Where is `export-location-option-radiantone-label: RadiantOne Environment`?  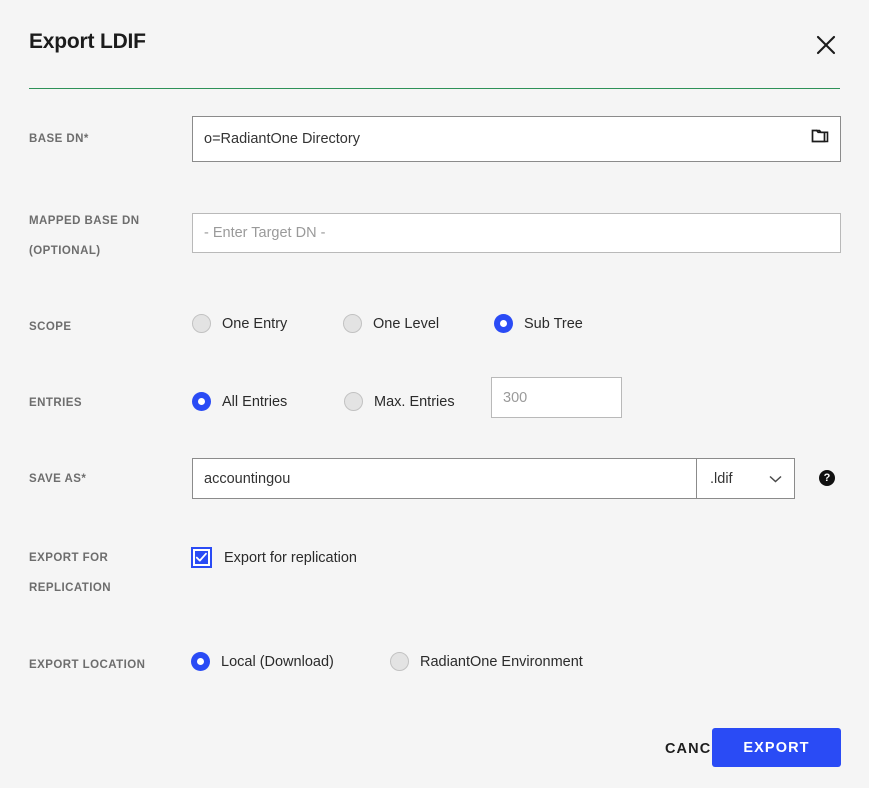
export-location-option-radiantone-label: RadiantOne Environment is located at coordinates (501, 661).